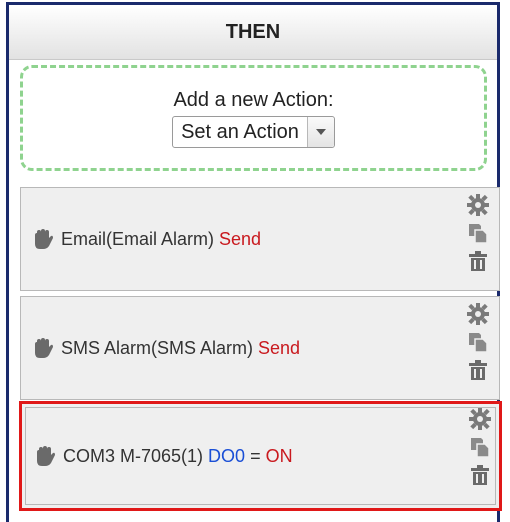 The width and height of the screenshot is (510, 522). I want to click on action-text: COM3 M-7065(1) DO0 = ON, so click(178, 456).